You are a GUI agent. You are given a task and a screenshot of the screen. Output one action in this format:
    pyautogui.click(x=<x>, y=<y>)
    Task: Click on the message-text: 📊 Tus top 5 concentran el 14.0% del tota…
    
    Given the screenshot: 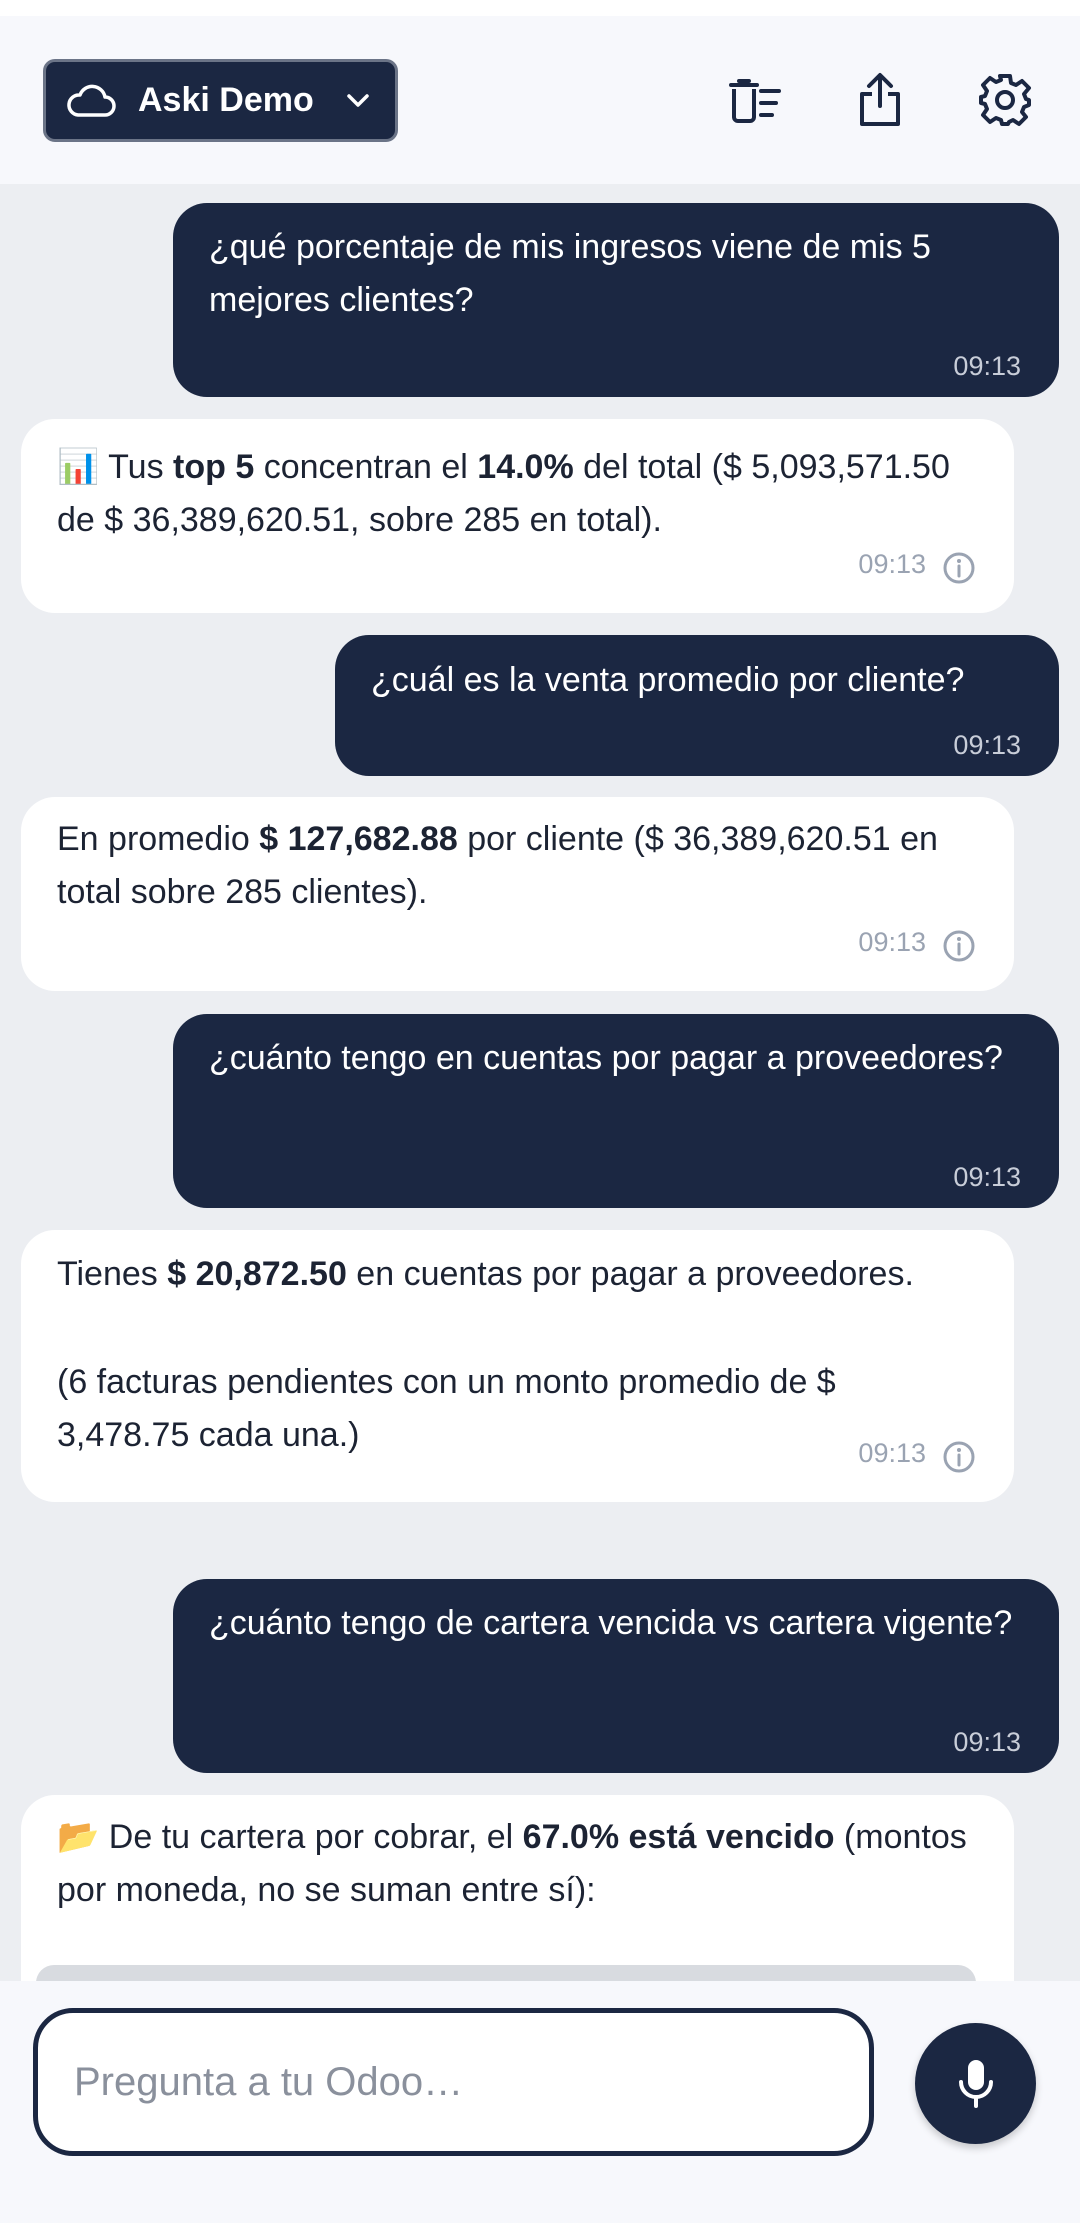 What is the action you would take?
    pyautogui.click(x=522, y=494)
    